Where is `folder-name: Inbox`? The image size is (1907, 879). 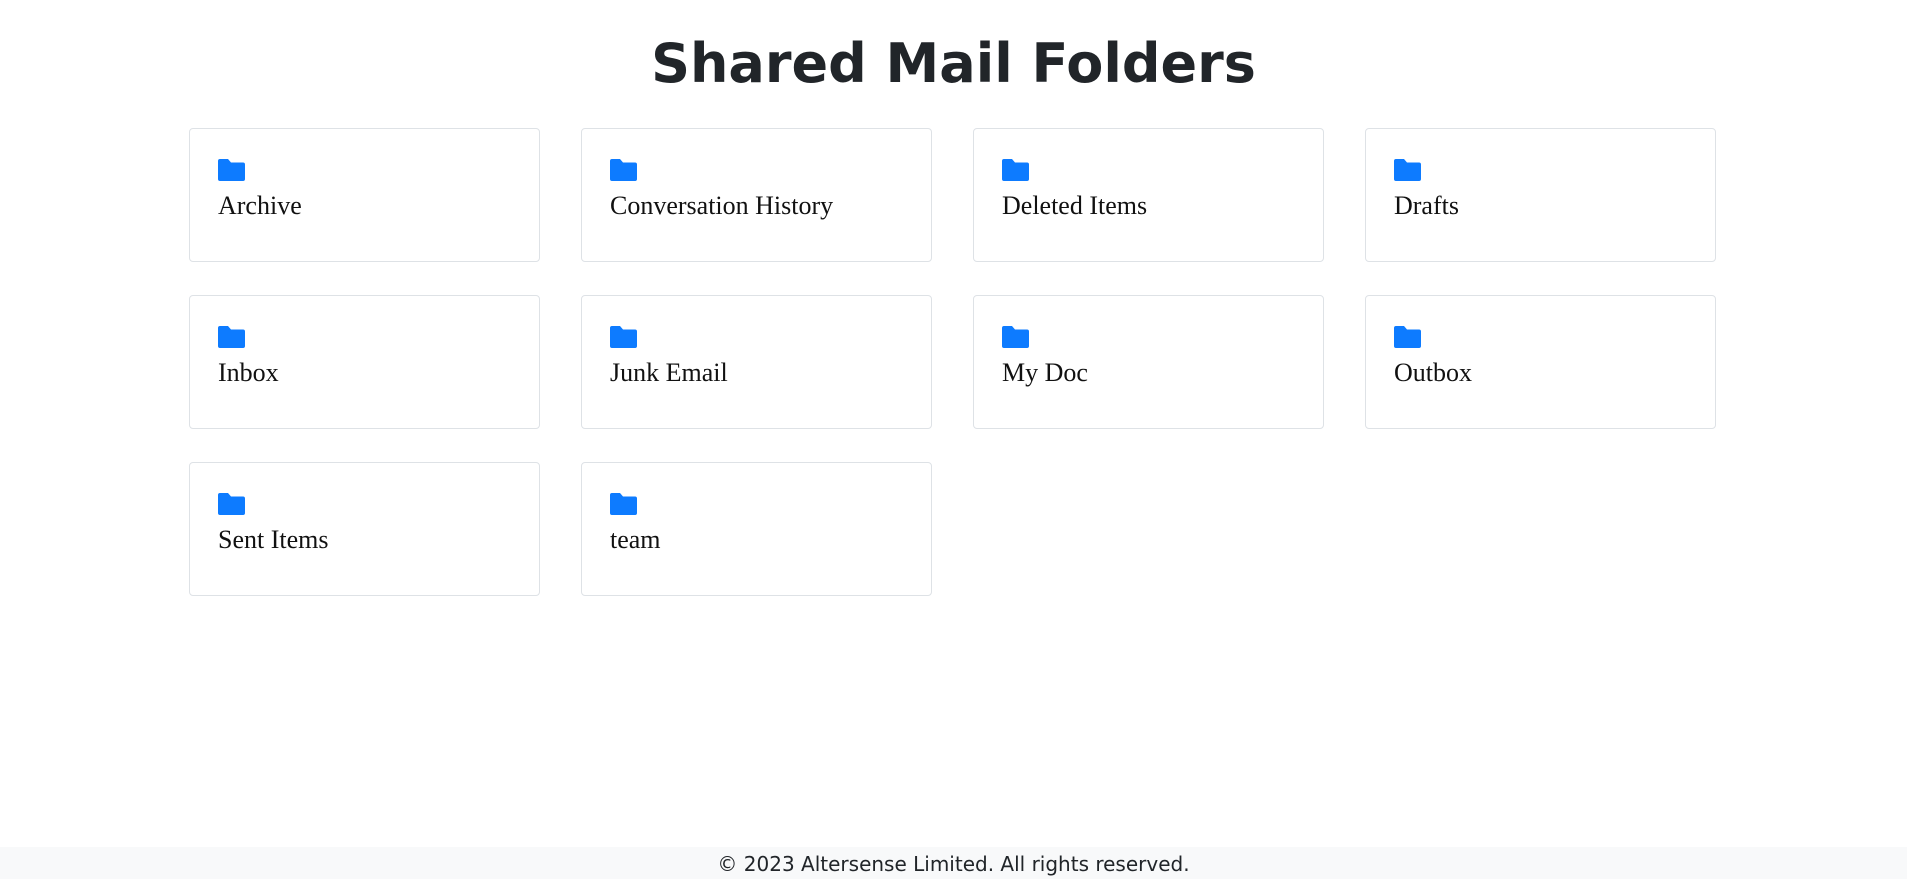
folder-name: Inbox is located at coordinates (248, 372).